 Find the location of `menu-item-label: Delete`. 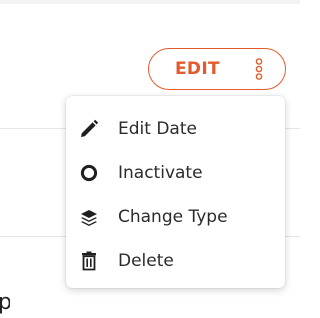

menu-item-label: Delete is located at coordinates (146, 261).